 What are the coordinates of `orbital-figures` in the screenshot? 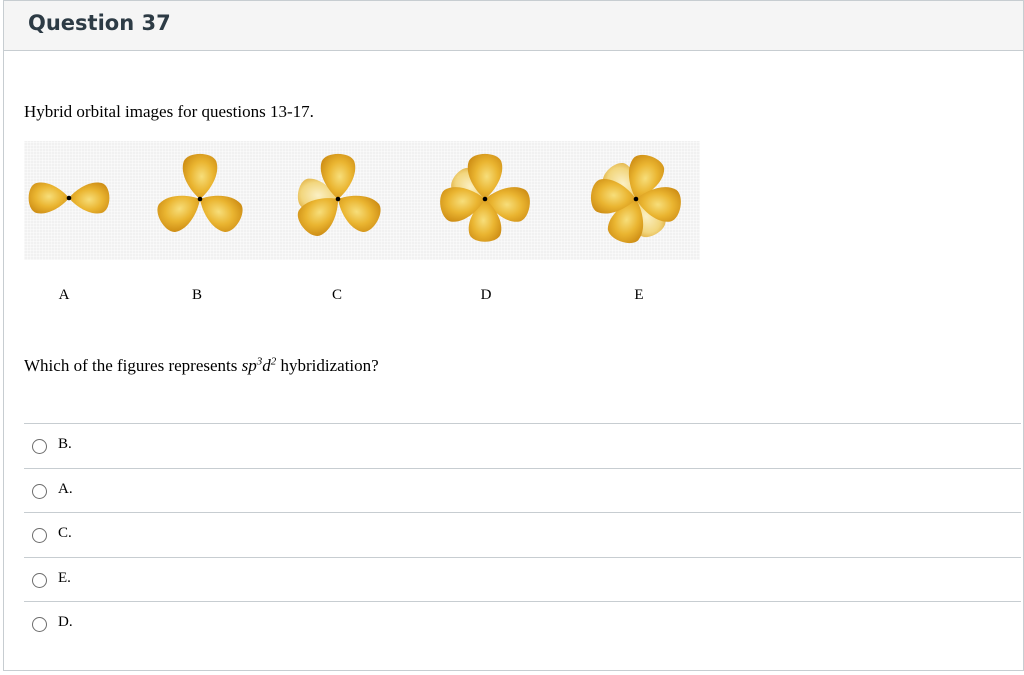 It's located at (356, 199).